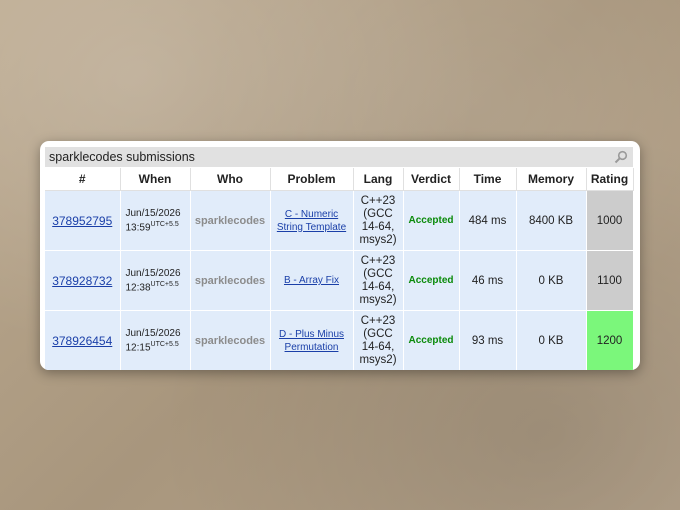 The width and height of the screenshot is (680, 510). Describe the element at coordinates (610, 340) in the screenshot. I see `problem-rating: 1200` at that location.